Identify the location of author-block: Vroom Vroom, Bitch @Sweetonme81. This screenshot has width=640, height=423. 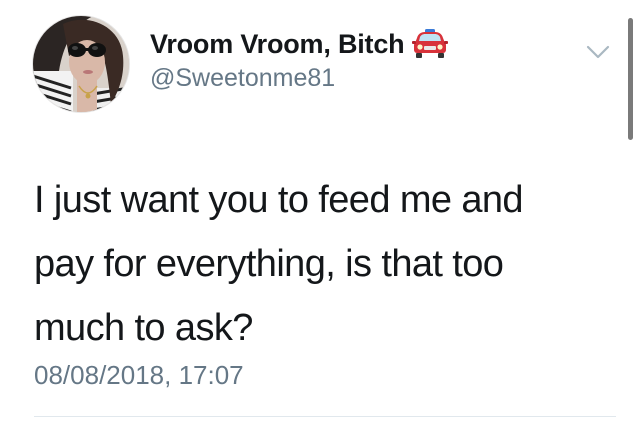
(299, 59).